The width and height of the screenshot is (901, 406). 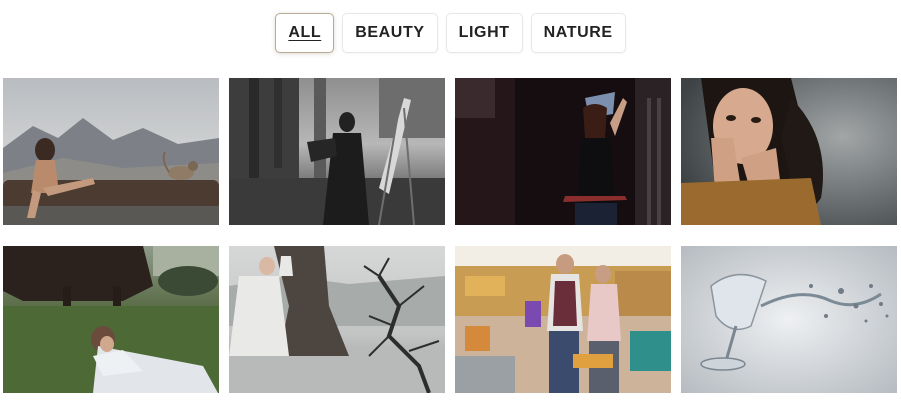 I want to click on wine-glass-splash-photo, so click(x=789, y=319).